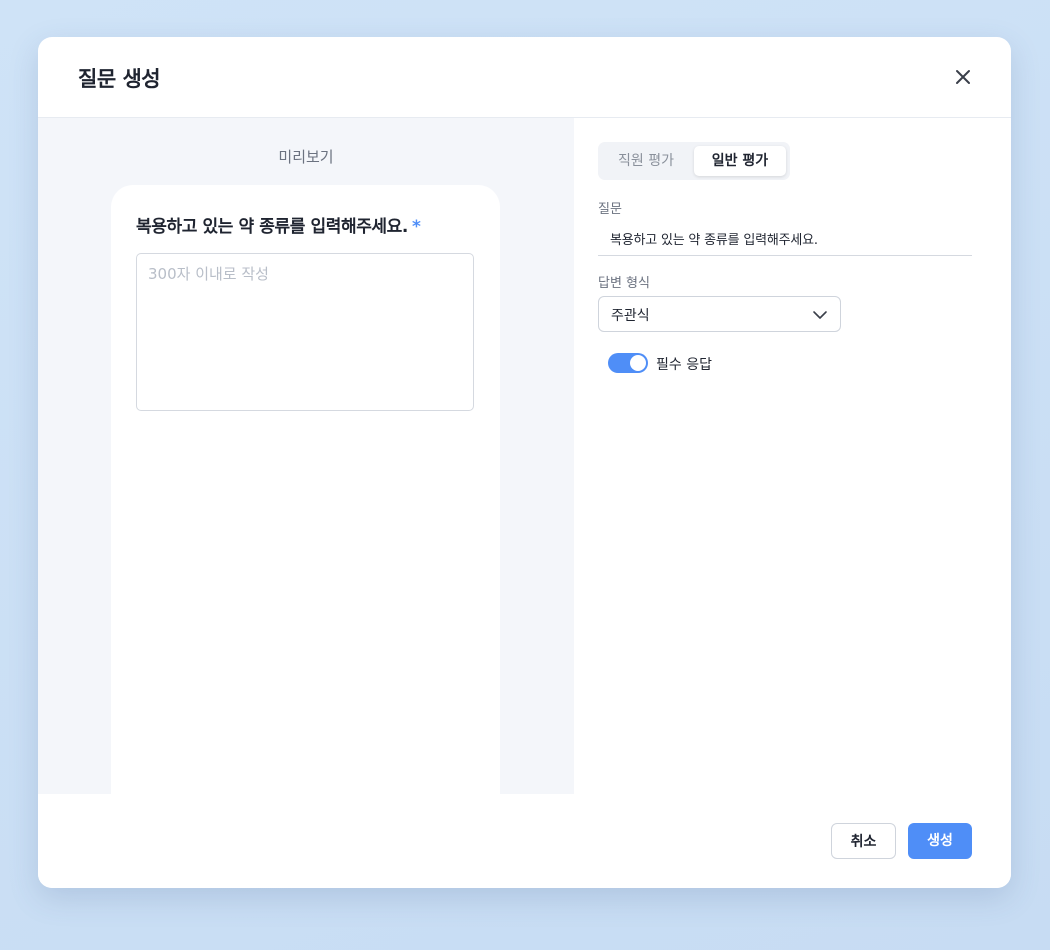 This screenshot has height=950, width=1050. What do you see at coordinates (306, 157) in the screenshot?
I see `preview-label: 미리보기` at bounding box center [306, 157].